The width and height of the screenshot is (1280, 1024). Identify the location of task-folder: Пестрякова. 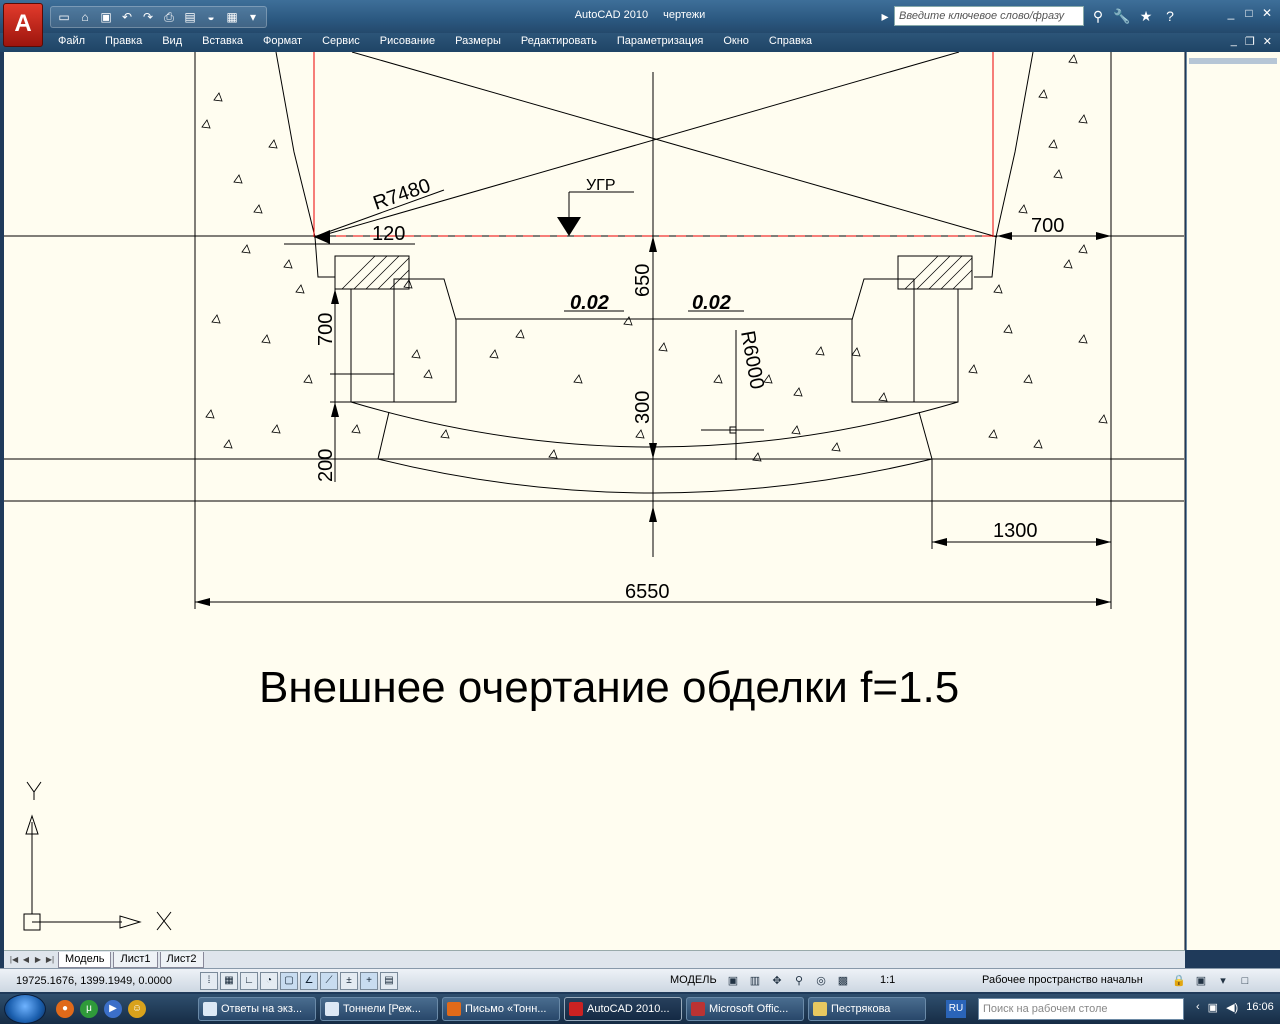
(867, 1009).